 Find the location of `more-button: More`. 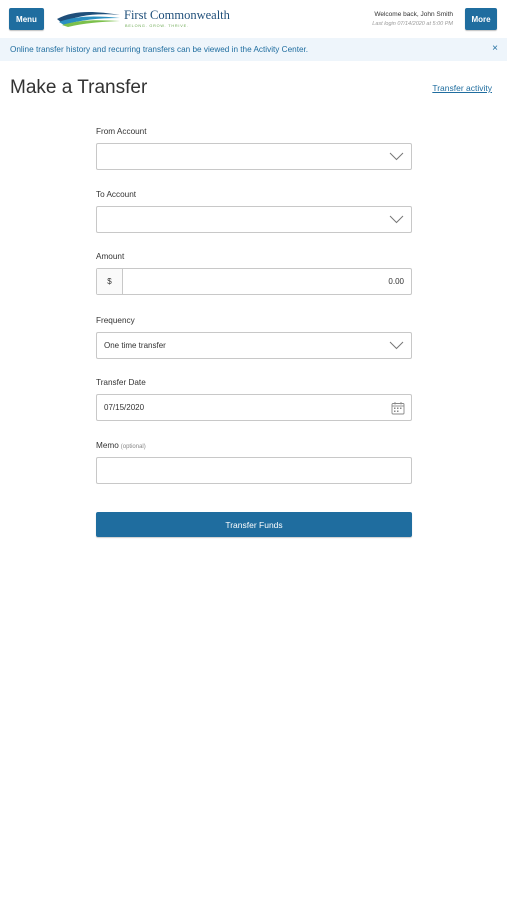

more-button: More is located at coordinates (481, 19).